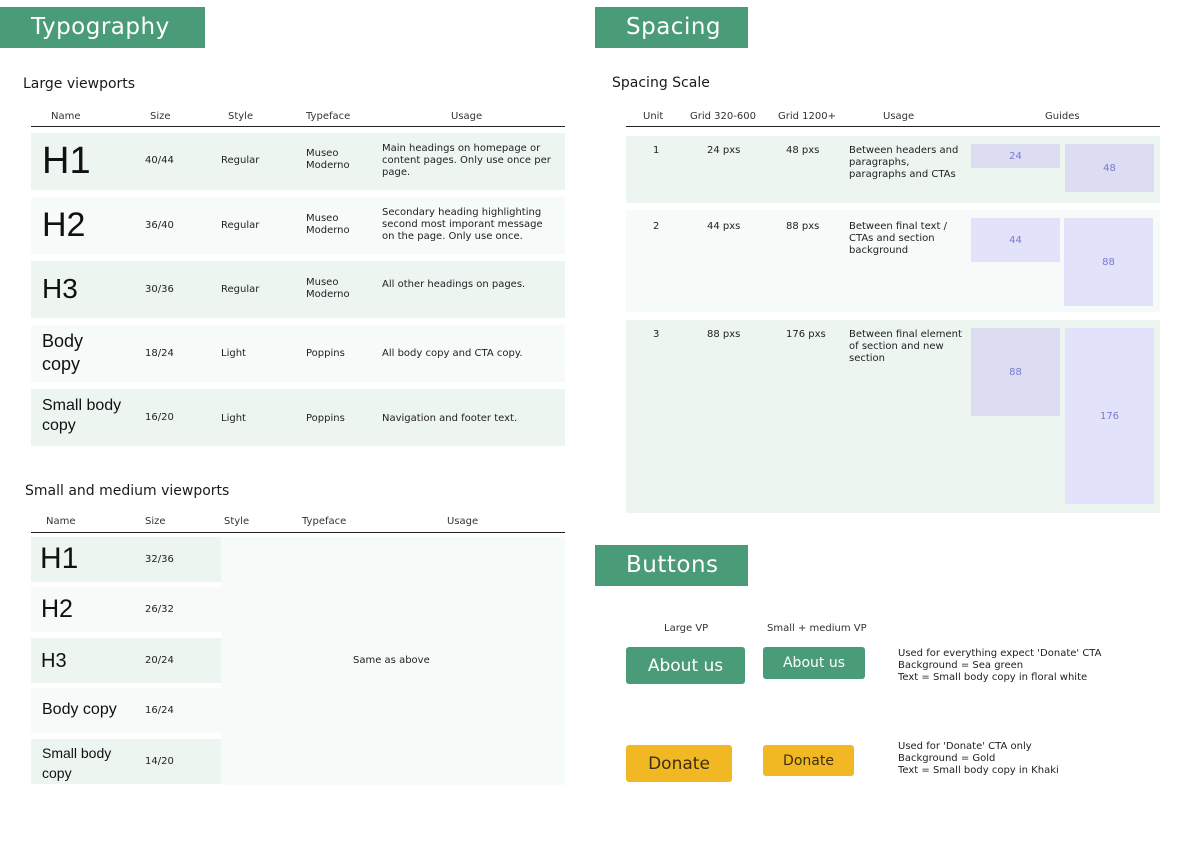  What do you see at coordinates (159, 353) in the screenshot?
I see `type-size: 18/24` at bounding box center [159, 353].